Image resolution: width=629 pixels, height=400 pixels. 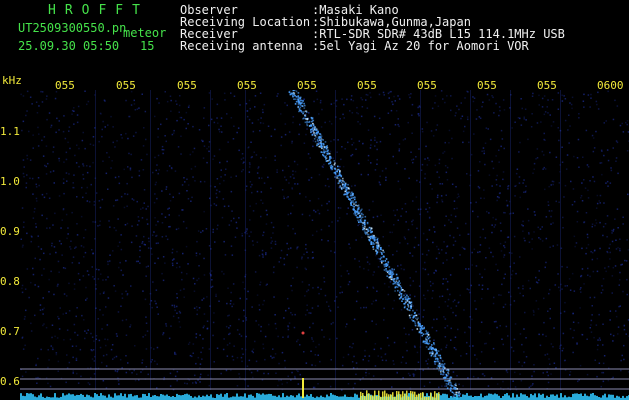 What do you see at coordinates (12, 80) in the screenshot?
I see `y-axis-unit: kHz` at bounding box center [12, 80].